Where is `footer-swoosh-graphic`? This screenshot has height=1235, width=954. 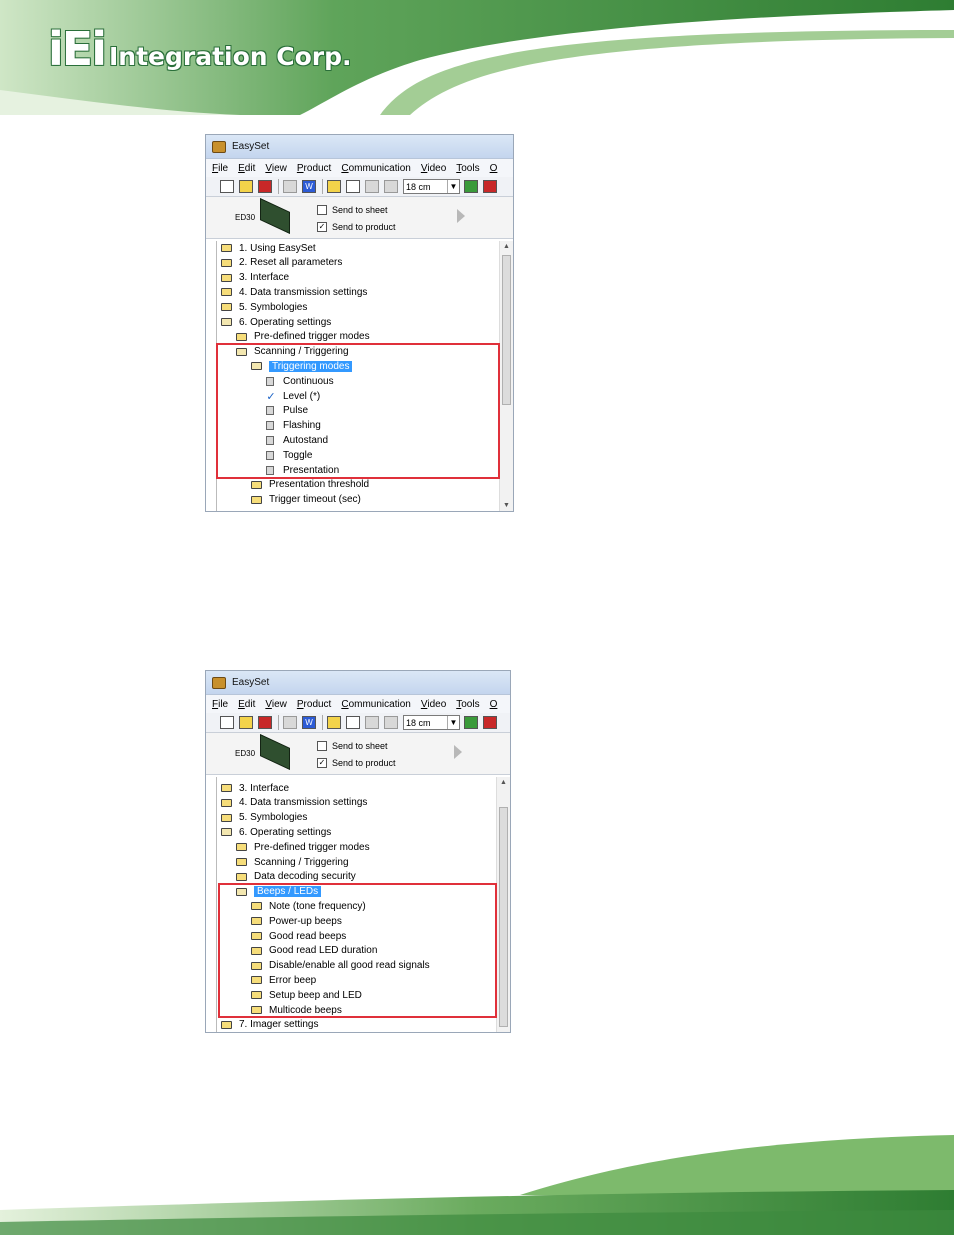
footer-swoosh-graphic is located at coordinates (477, 1185).